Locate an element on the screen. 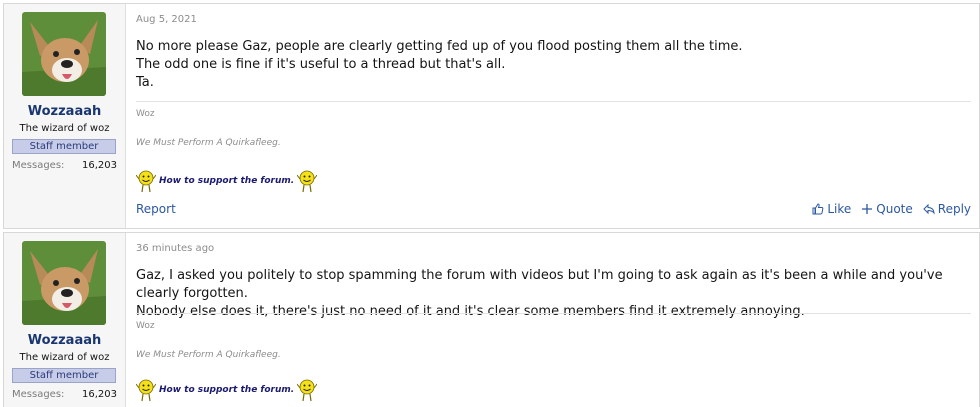 Image resolution: width=980 pixels, height=407 pixels. quote-button: Quote is located at coordinates (887, 209).